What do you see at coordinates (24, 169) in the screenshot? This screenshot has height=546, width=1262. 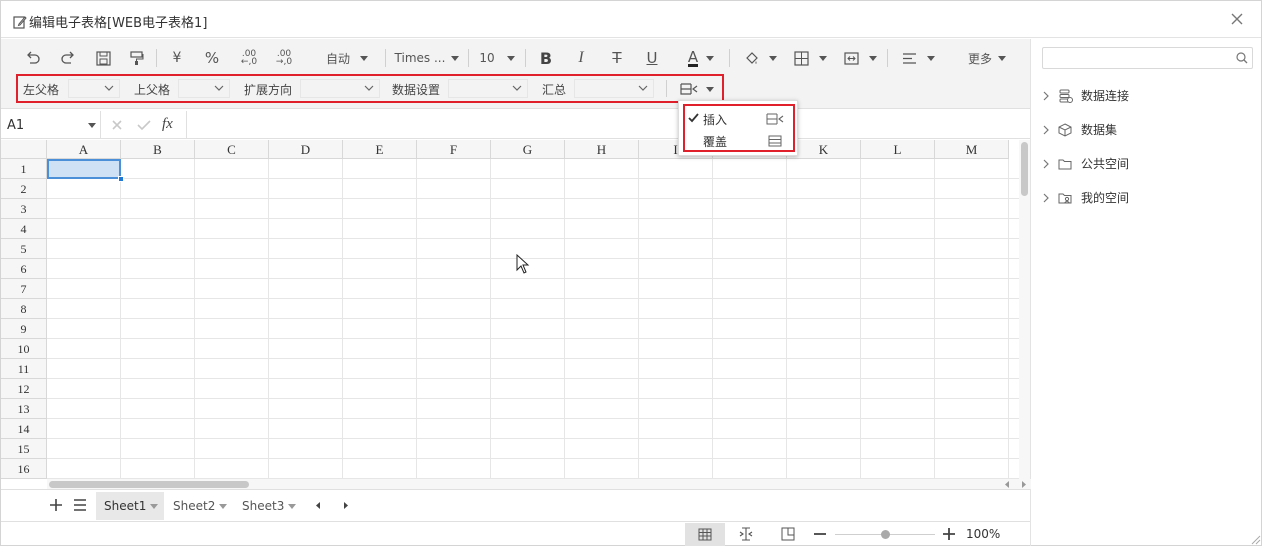 I see `row-header: 1` at bounding box center [24, 169].